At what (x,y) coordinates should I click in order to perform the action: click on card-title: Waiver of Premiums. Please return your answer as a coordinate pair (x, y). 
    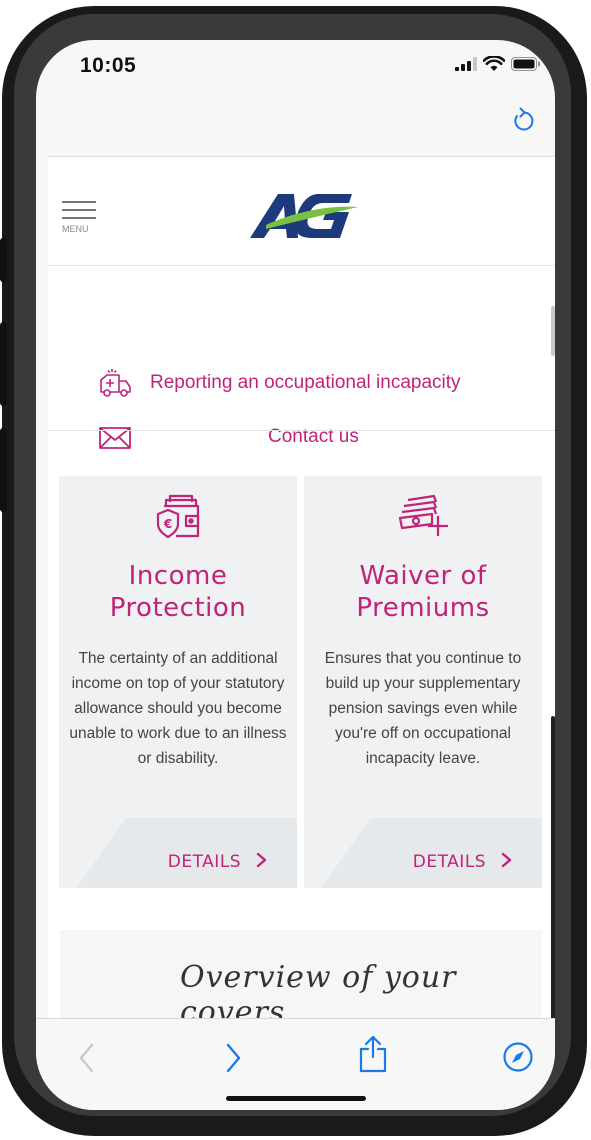
    Looking at the image, I should click on (423, 592).